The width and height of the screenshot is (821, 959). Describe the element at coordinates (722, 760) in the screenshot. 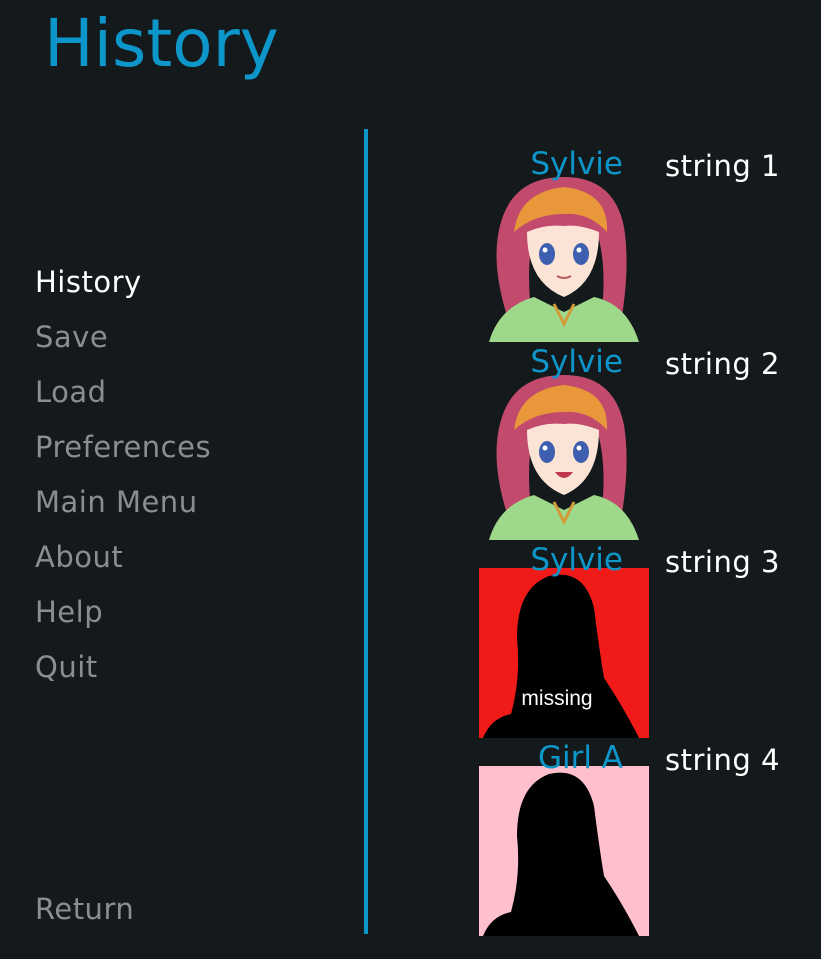

I see `dialogue-text: string 4` at that location.